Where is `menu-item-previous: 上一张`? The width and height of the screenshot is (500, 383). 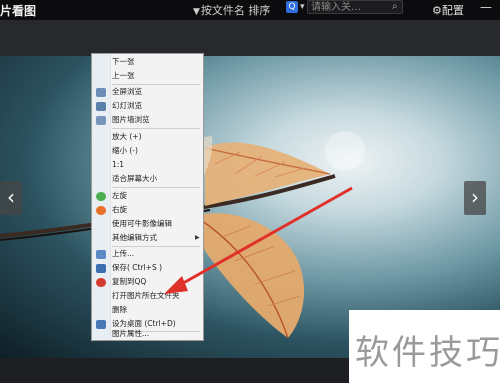 menu-item-previous: 上一张 is located at coordinates (123, 76).